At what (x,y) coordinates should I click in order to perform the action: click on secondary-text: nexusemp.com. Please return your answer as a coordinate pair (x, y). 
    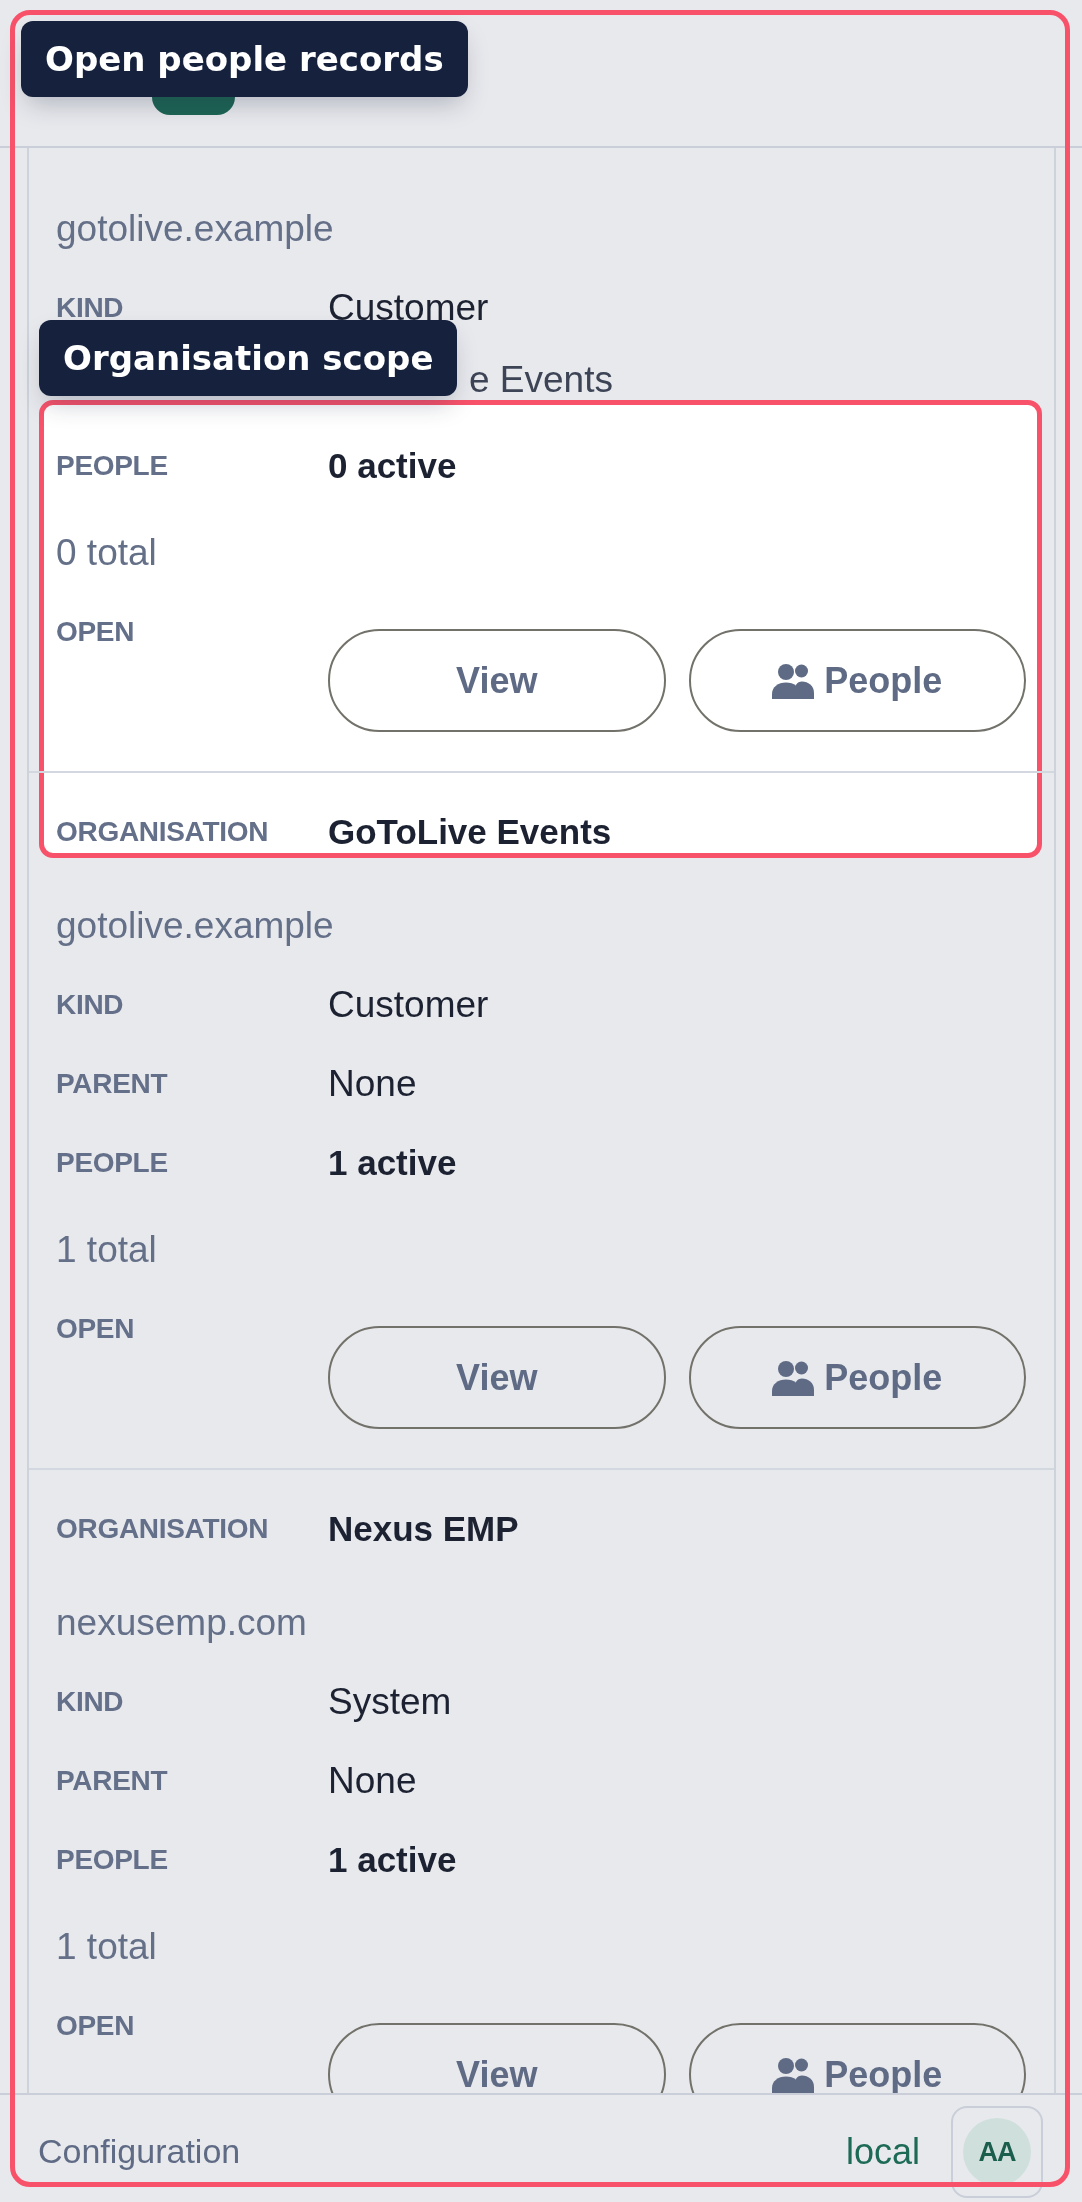
    Looking at the image, I should click on (181, 1623).